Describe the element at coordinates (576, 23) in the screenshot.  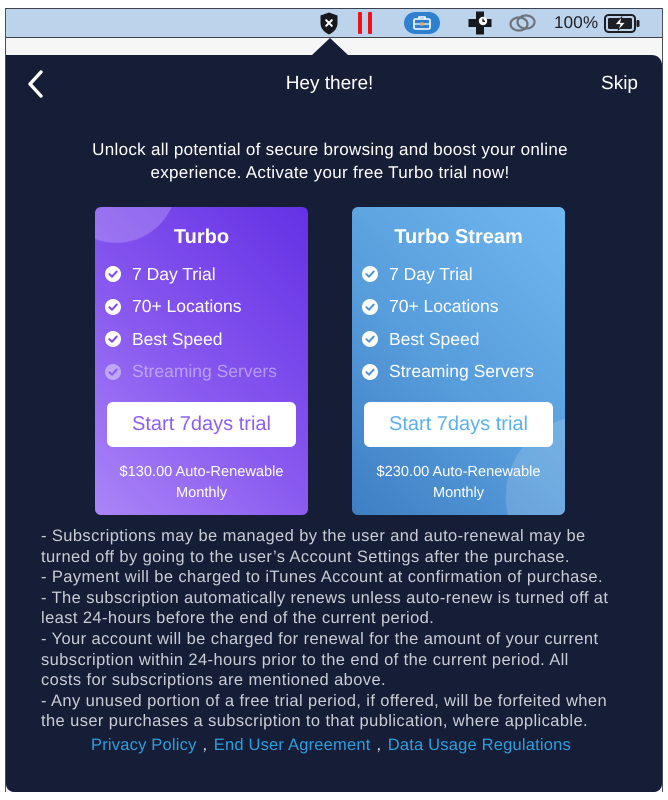
I see `battery-percentage: 100%` at that location.